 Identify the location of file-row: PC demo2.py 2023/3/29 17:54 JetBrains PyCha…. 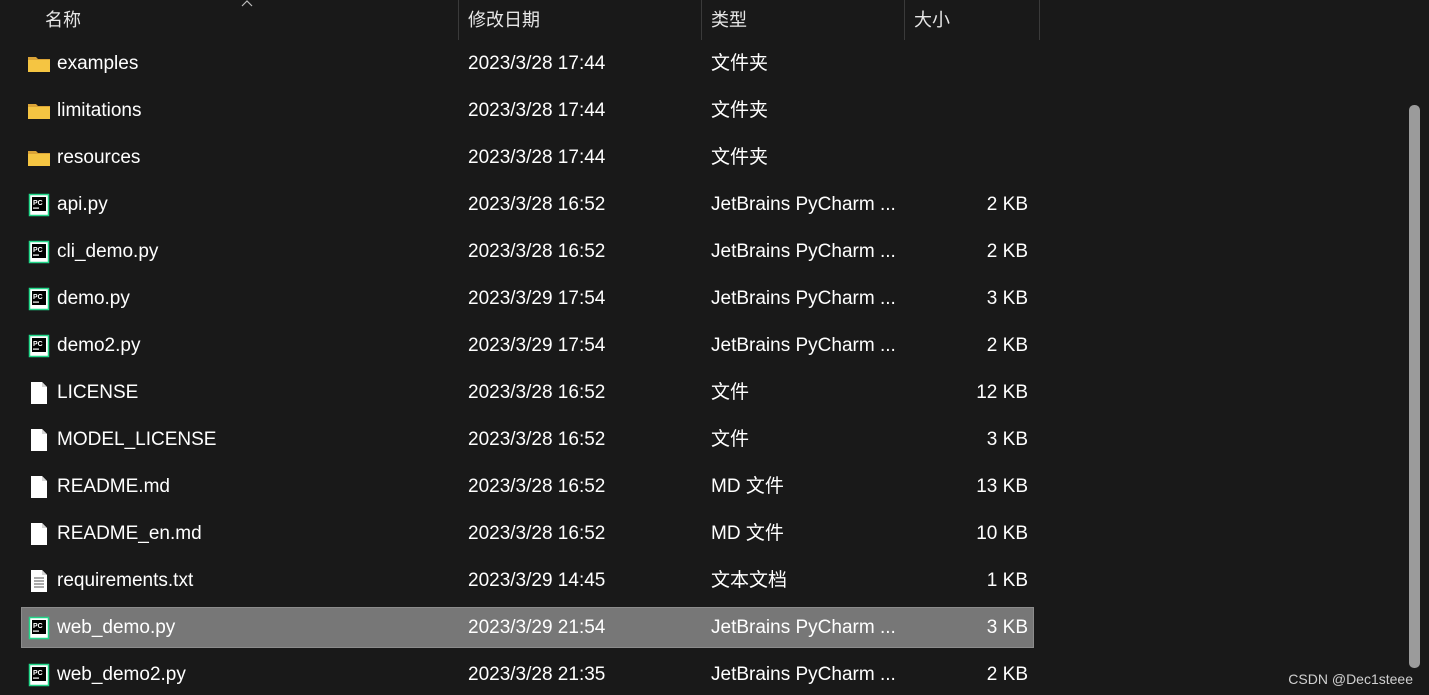
(527, 345).